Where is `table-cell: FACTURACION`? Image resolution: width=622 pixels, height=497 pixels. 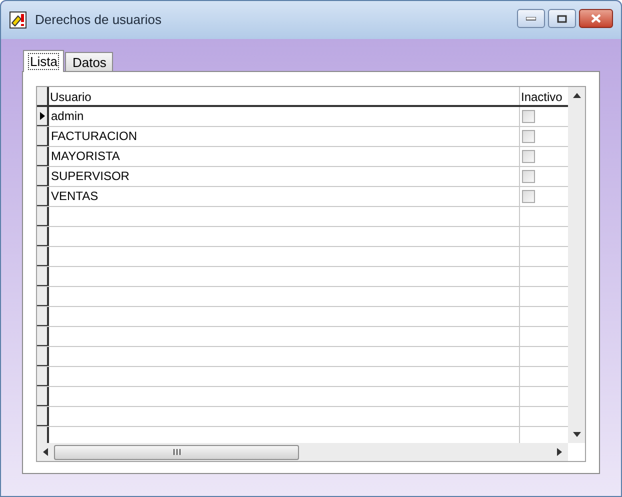 table-cell: FACTURACION is located at coordinates (284, 136).